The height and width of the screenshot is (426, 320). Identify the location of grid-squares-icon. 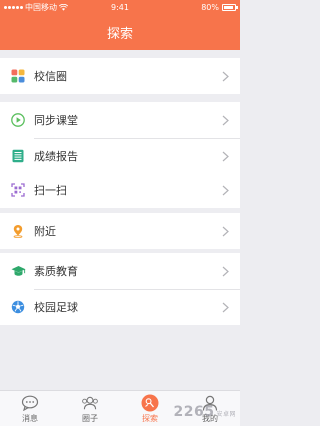
(18, 76).